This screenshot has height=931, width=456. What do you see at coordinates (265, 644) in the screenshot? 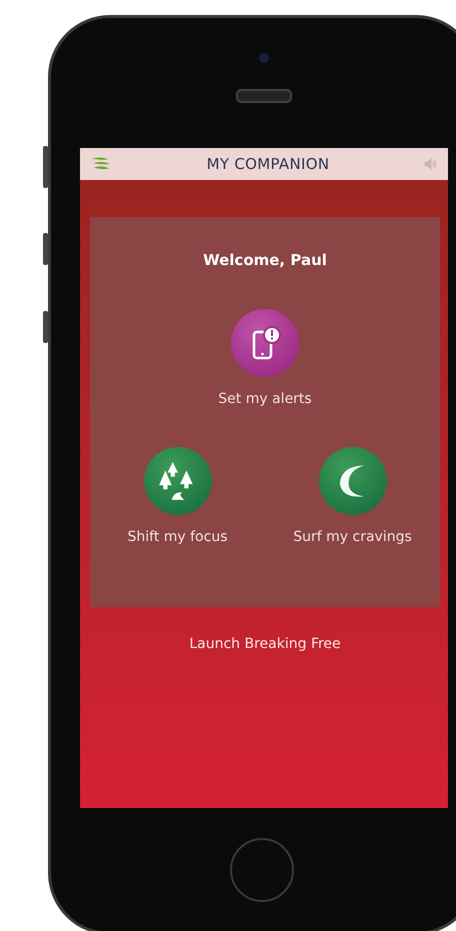
I see `launch-link: Launch Breaking Free` at bounding box center [265, 644].